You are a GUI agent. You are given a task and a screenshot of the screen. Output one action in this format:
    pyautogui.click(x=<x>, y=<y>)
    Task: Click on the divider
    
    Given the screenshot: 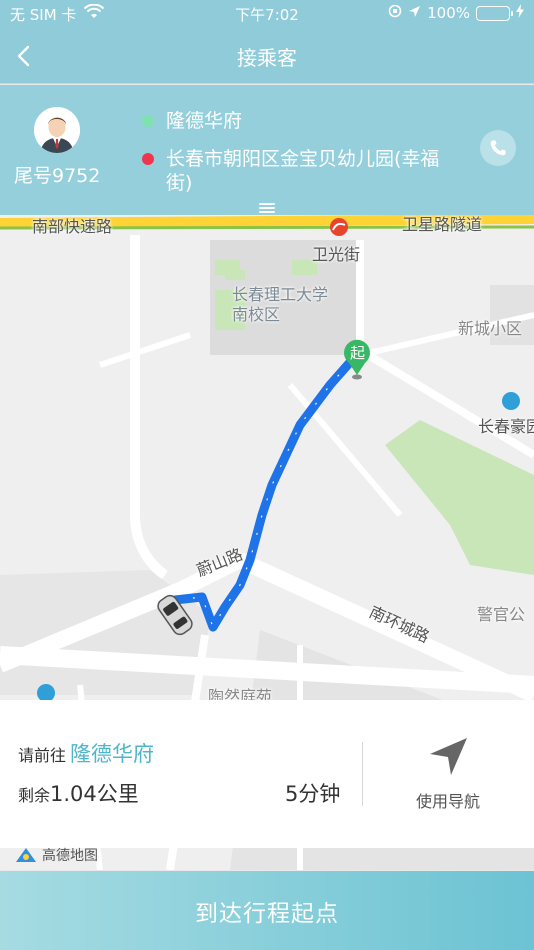 What is the action you would take?
    pyautogui.click(x=362, y=774)
    